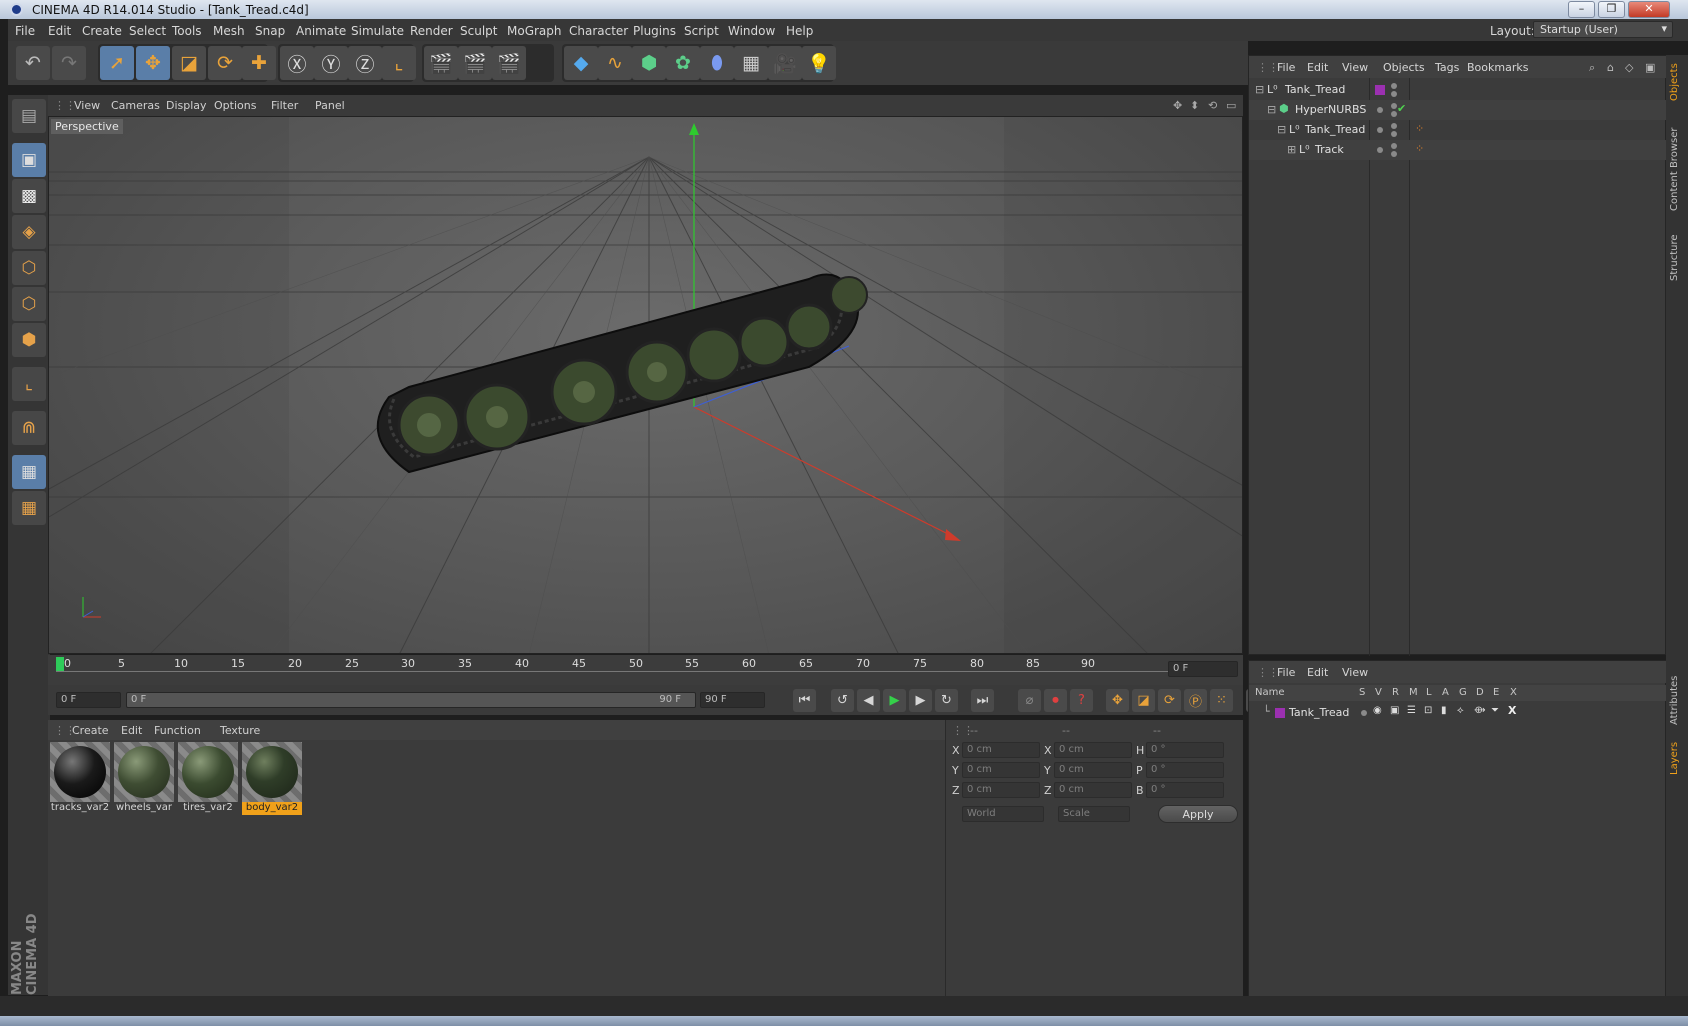 The width and height of the screenshot is (1688, 1026). What do you see at coordinates (259, 63) in the screenshot?
I see `recent-tool-button: ✚` at bounding box center [259, 63].